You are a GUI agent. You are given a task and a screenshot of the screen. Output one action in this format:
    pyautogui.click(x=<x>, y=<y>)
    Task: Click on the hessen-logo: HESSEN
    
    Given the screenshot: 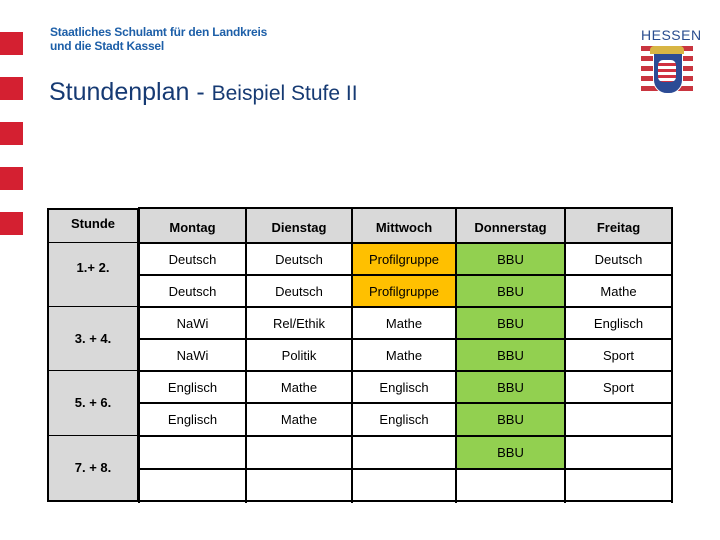 What is the action you would take?
    pyautogui.click(x=671, y=61)
    